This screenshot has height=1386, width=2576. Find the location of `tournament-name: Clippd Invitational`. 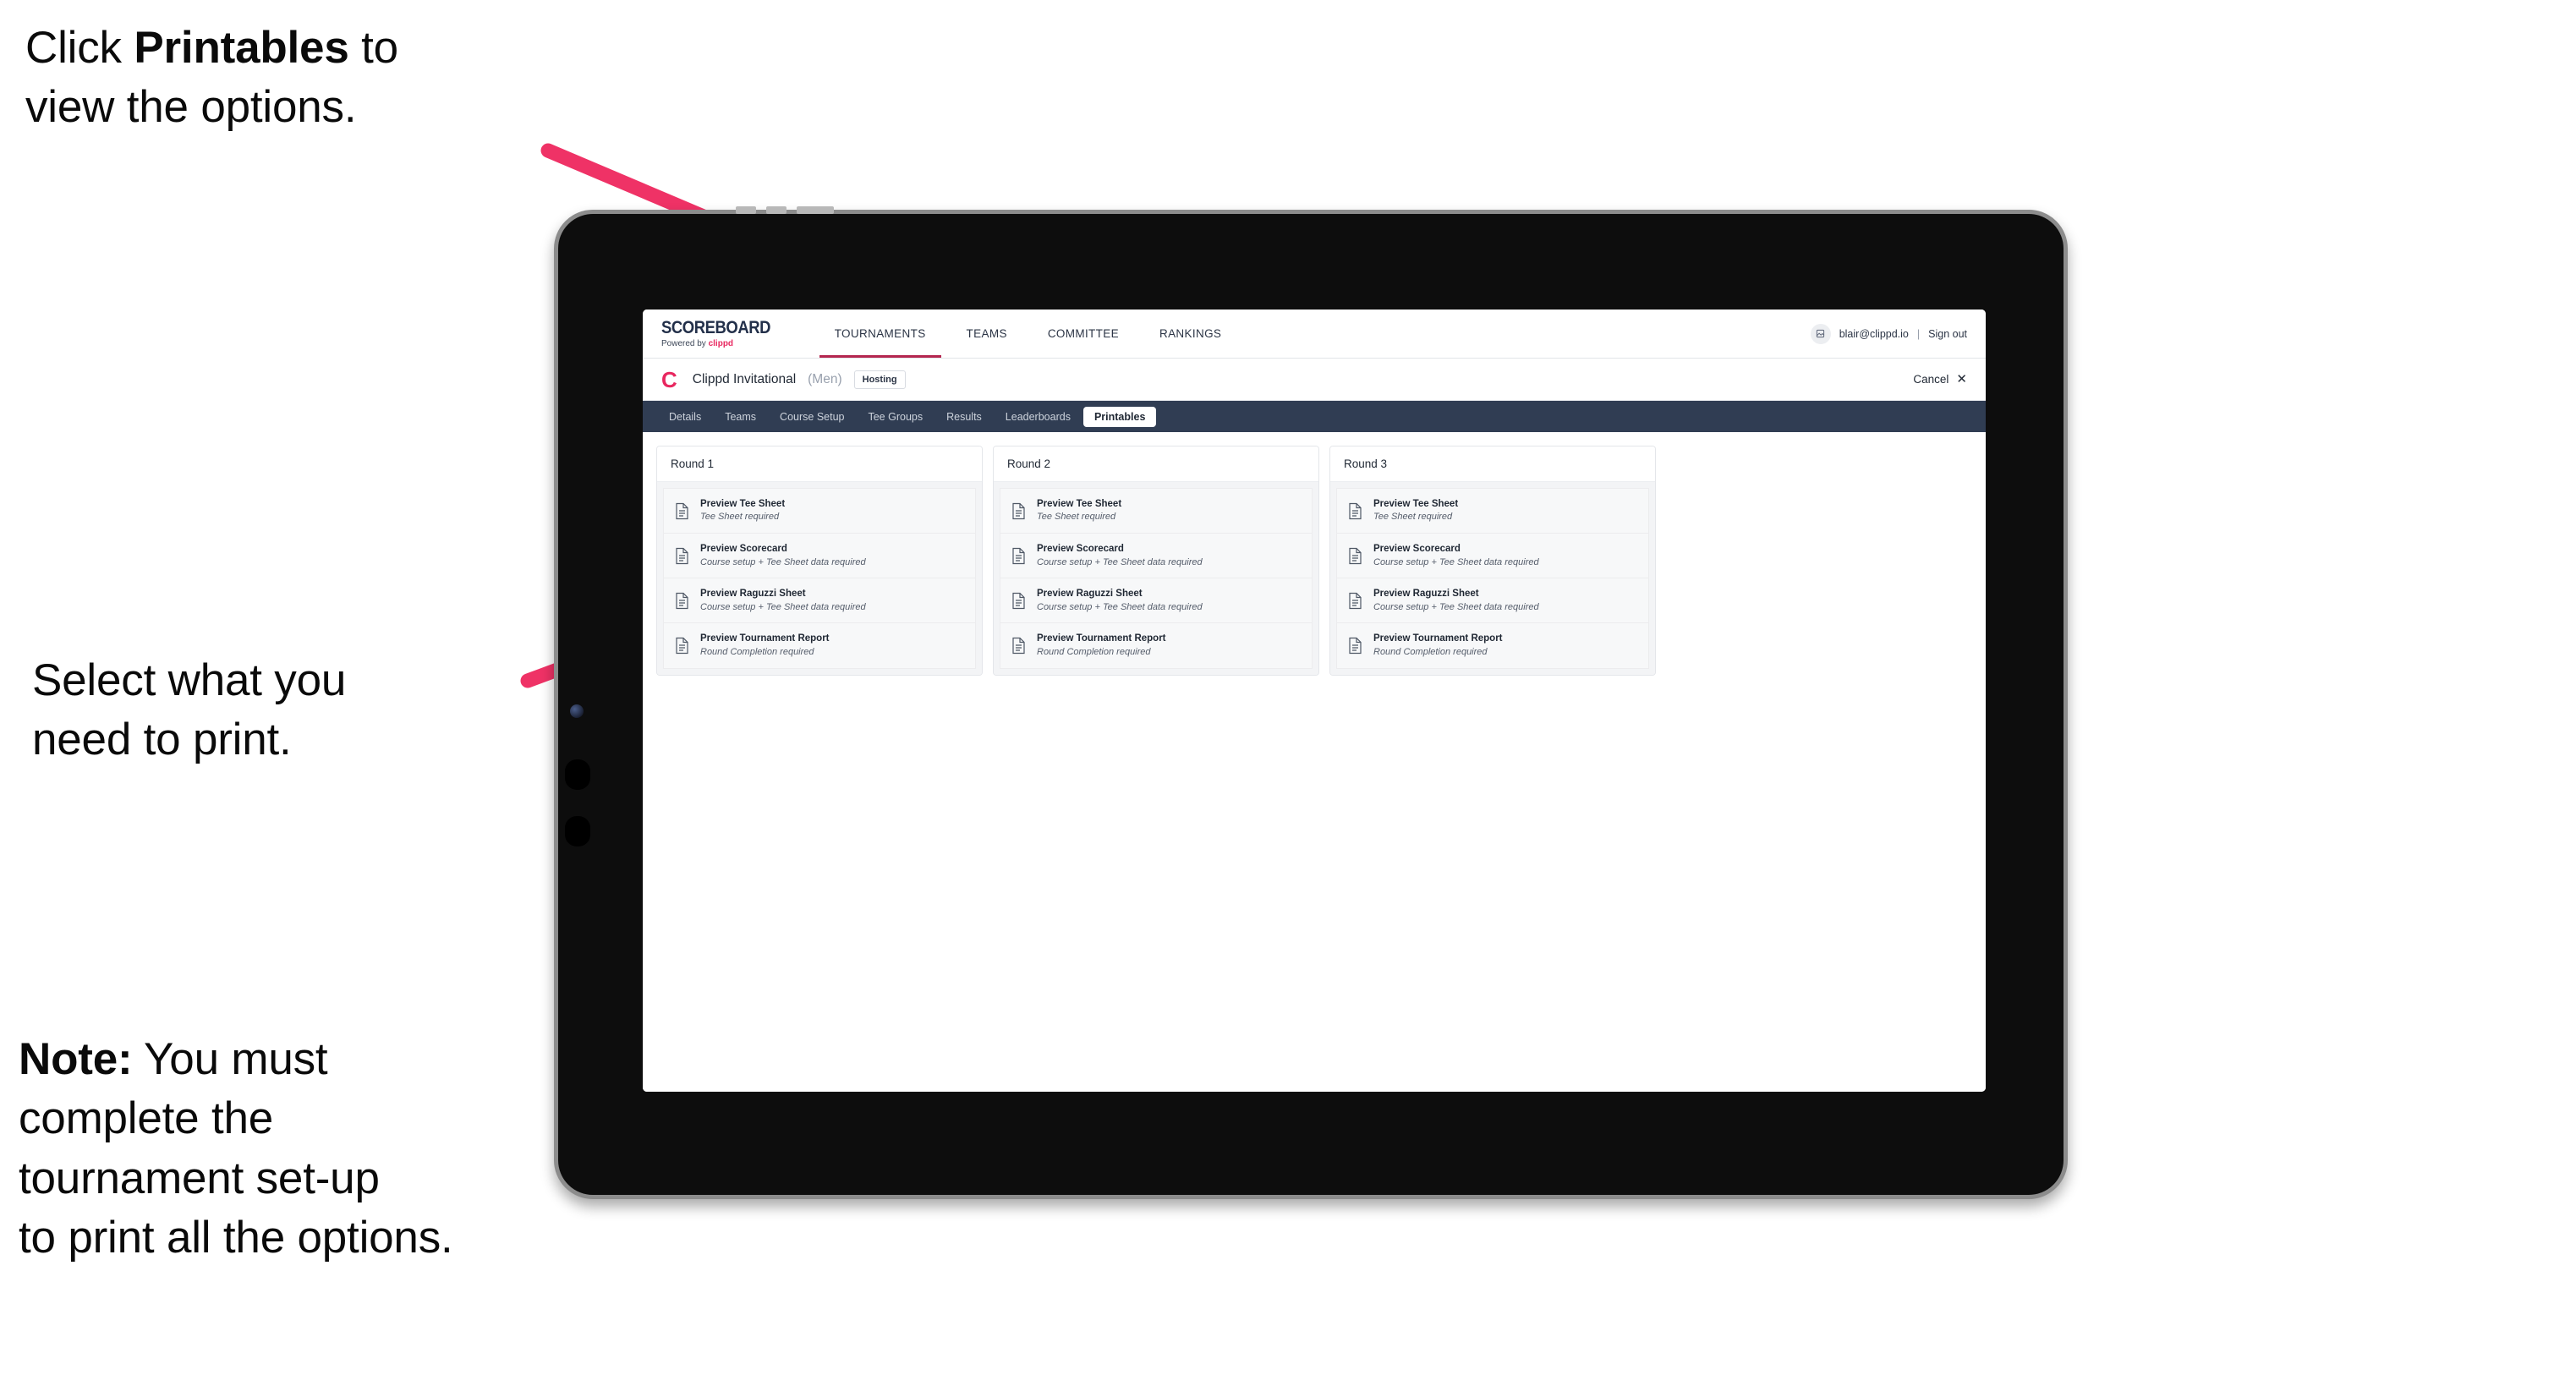

tournament-name: Clippd Invitational is located at coordinates (744, 378).